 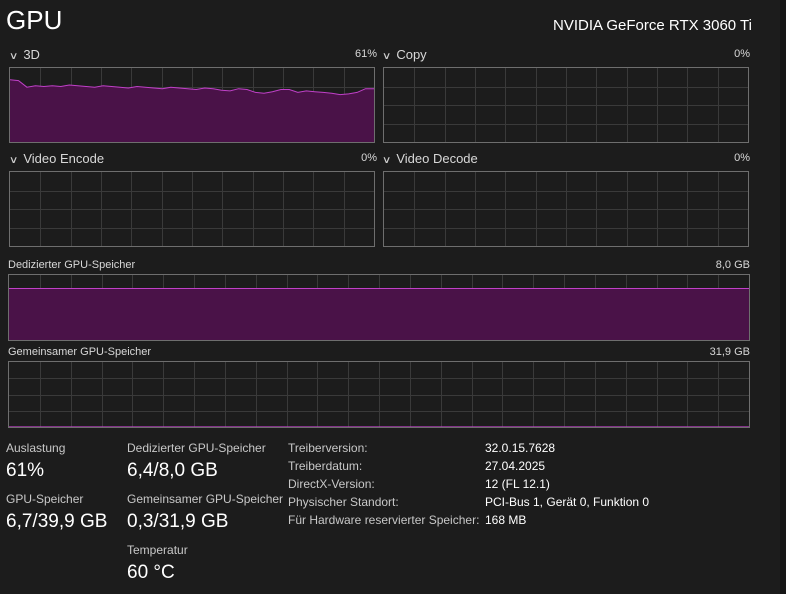 I want to click on gpu-model-name: NVIDIA GeForce RTX 3060 Ti, so click(x=652, y=25).